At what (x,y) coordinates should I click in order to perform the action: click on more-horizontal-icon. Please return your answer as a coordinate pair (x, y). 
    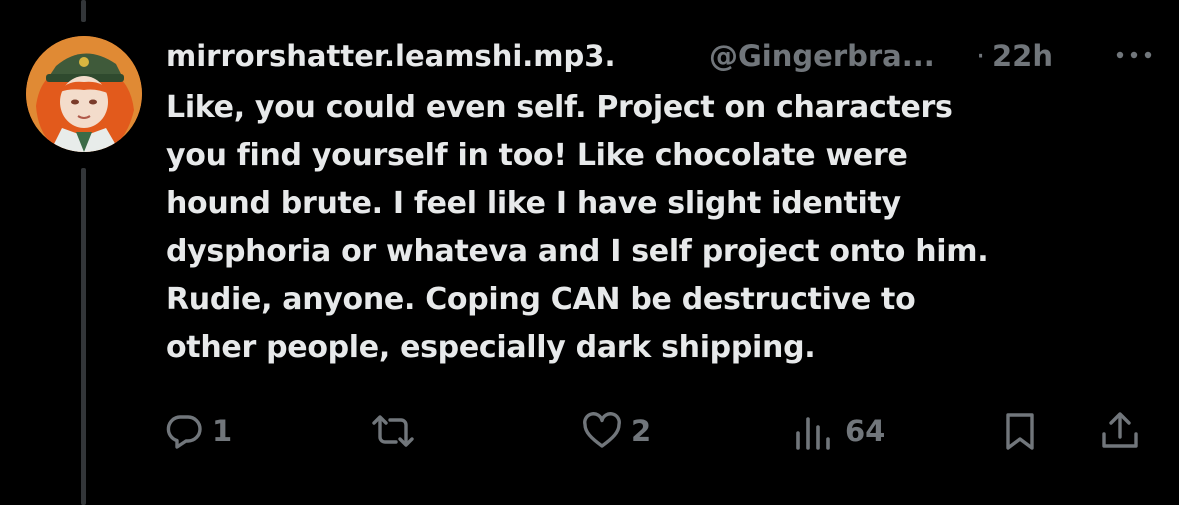
    Looking at the image, I should click on (1134, 55).